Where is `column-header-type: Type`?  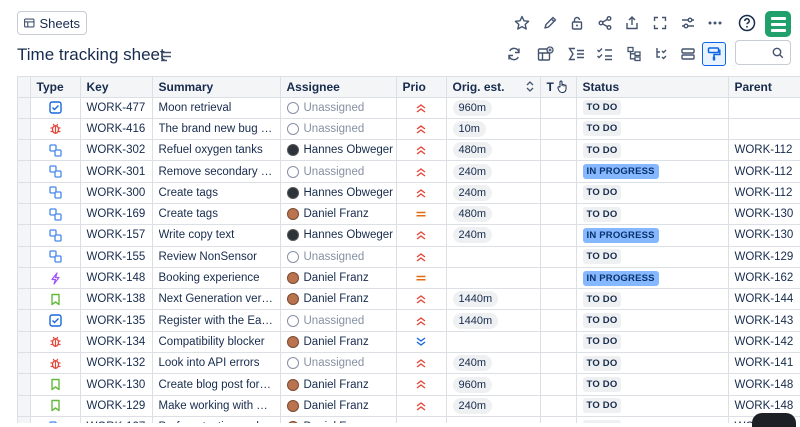
column-header-type: Type is located at coordinates (55, 87).